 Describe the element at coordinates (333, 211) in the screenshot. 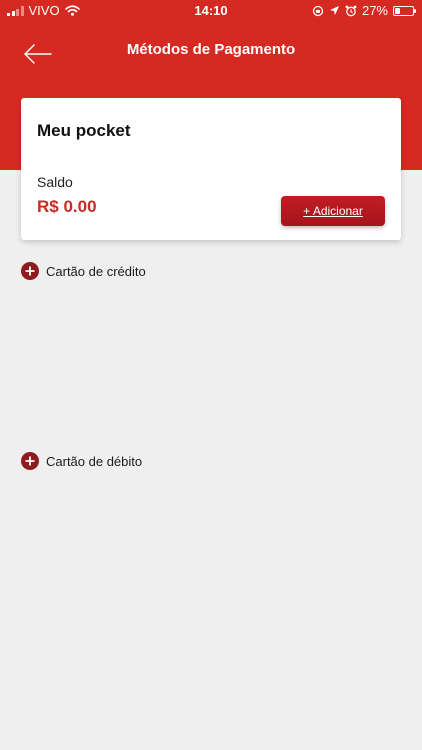

I see `add-balance-button: + Adicionar` at that location.